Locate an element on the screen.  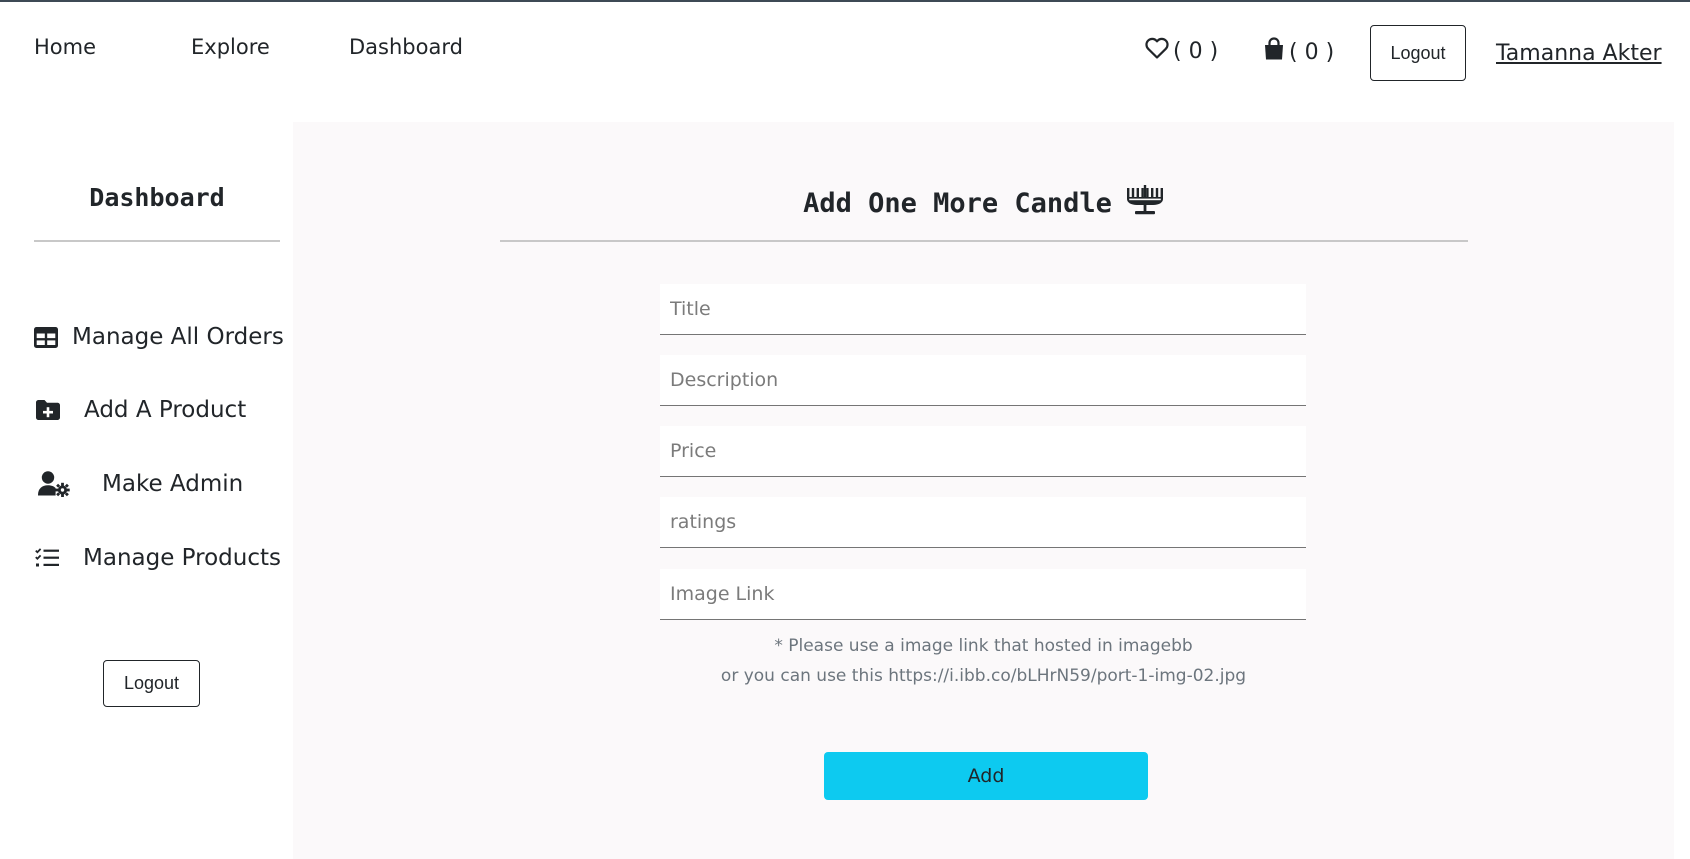
wishlist-count: ( 0 ) is located at coordinates (1196, 51).